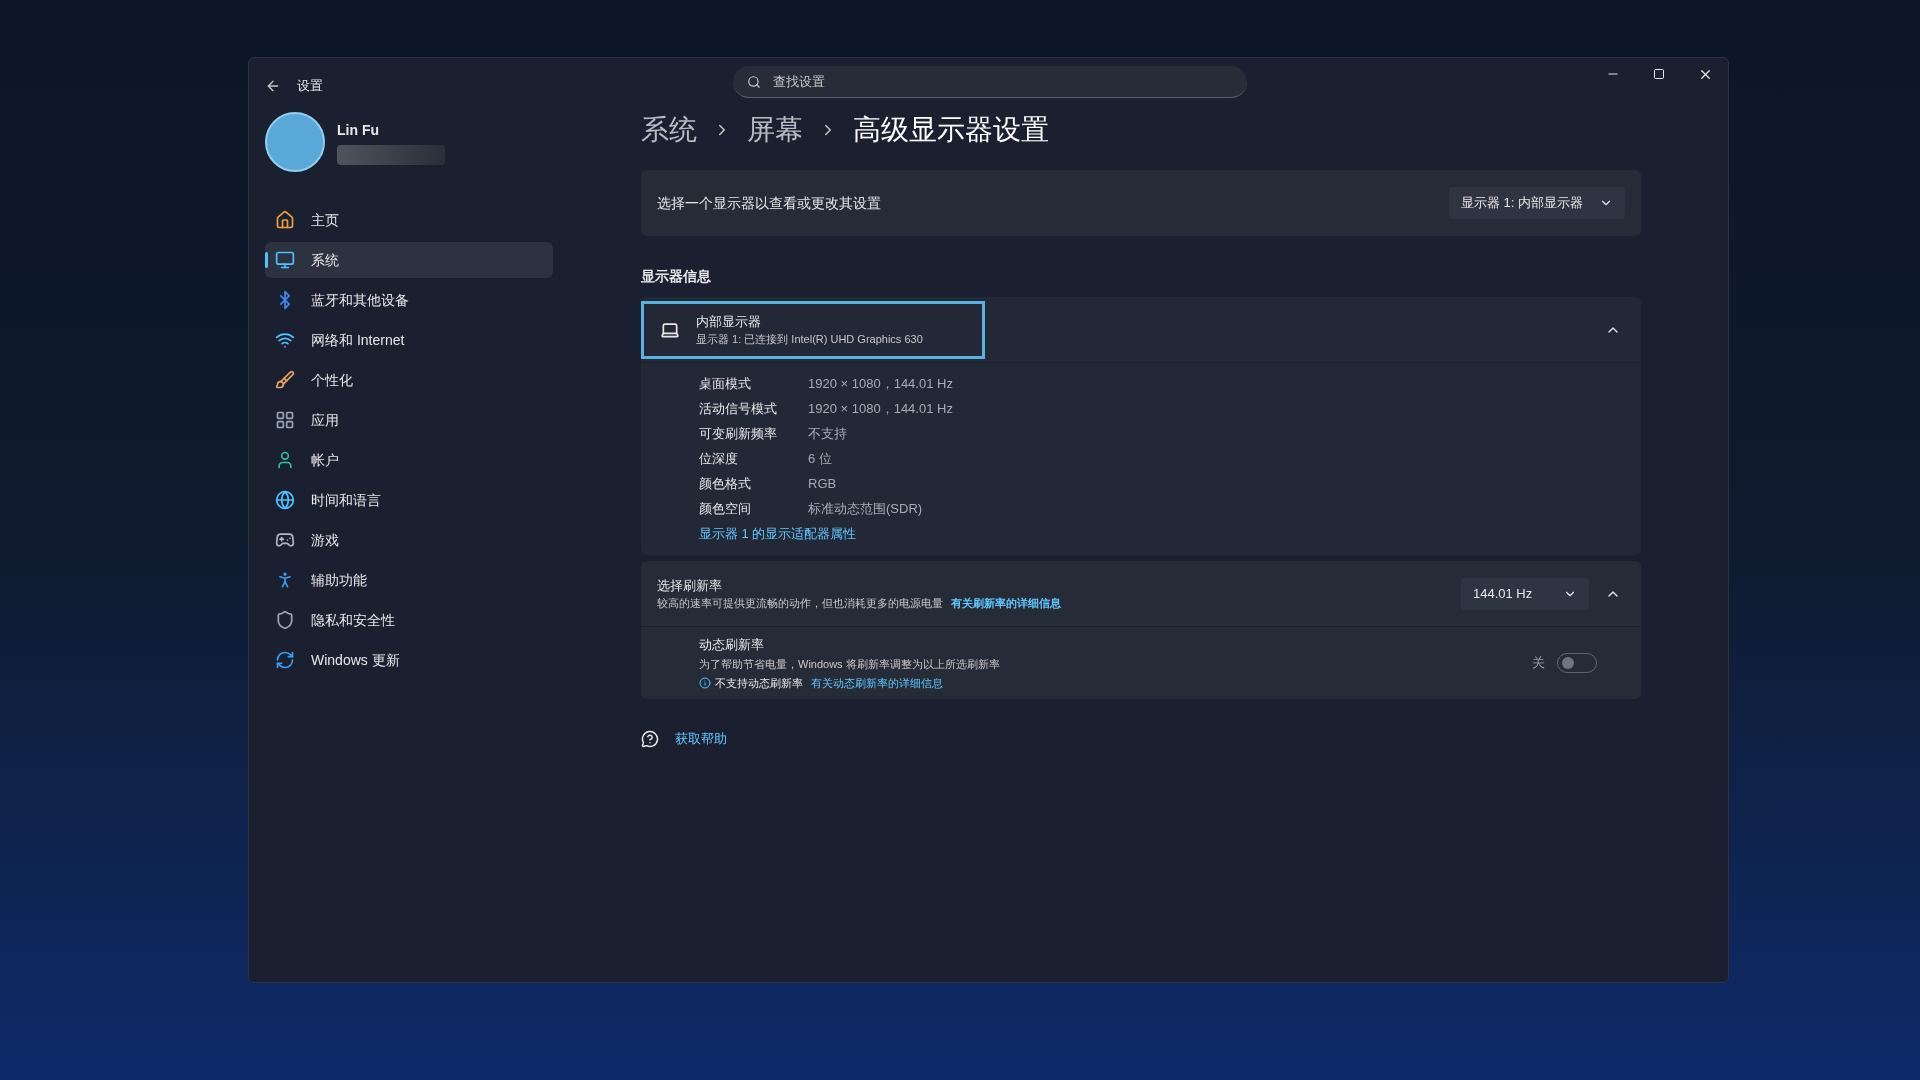 Image resolution: width=1920 pixels, height=1080 pixels. I want to click on sidebar-item: 游戏, so click(409, 540).